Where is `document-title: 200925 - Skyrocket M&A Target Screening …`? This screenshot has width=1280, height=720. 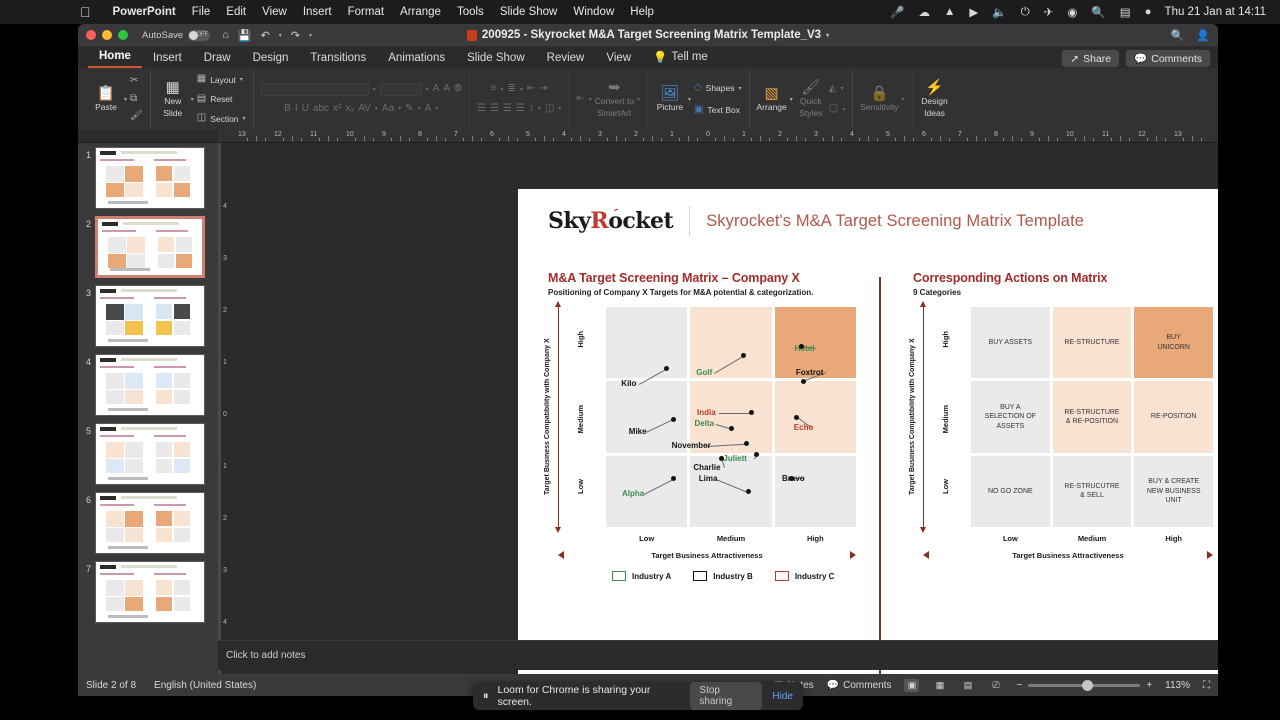
document-title: 200925 - Skyrocket M&A Target Screening … is located at coordinates (651, 35).